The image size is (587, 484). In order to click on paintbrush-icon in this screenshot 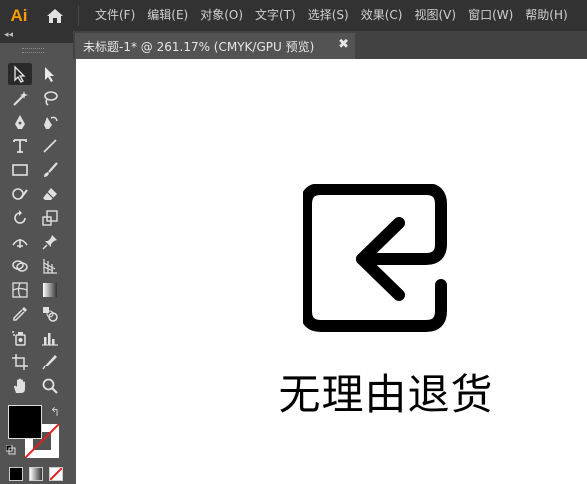, I will do `click(51, 169)`.